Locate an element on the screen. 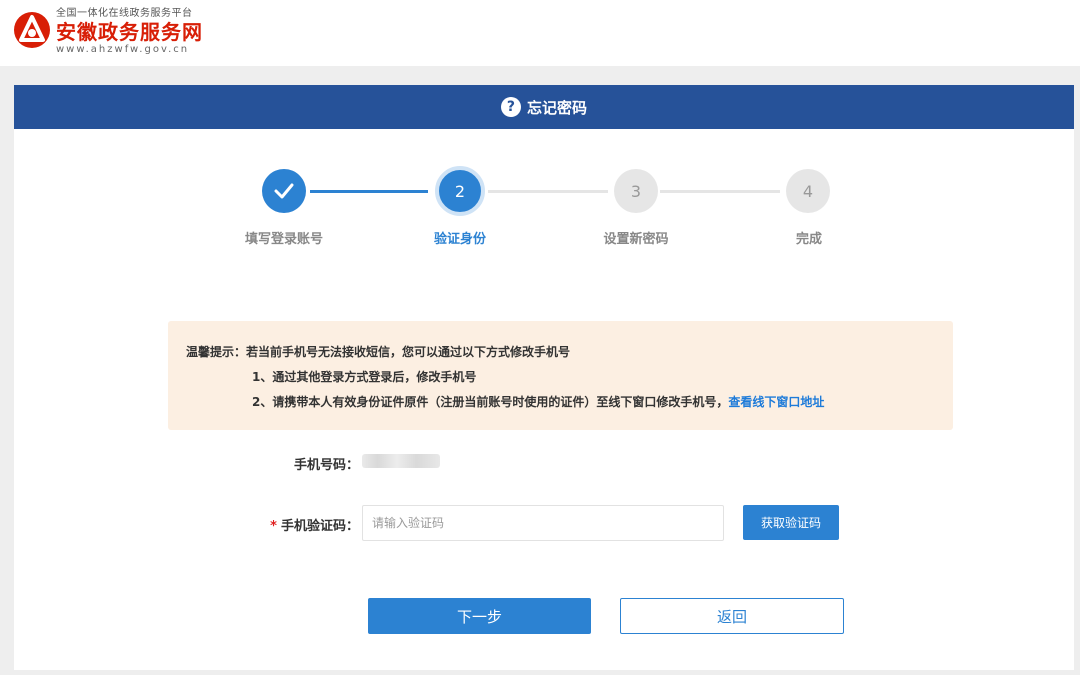 This screenshot has height=675, width=1080. code-label-row: * 手机验证码： is located at coordinates (301, 524).